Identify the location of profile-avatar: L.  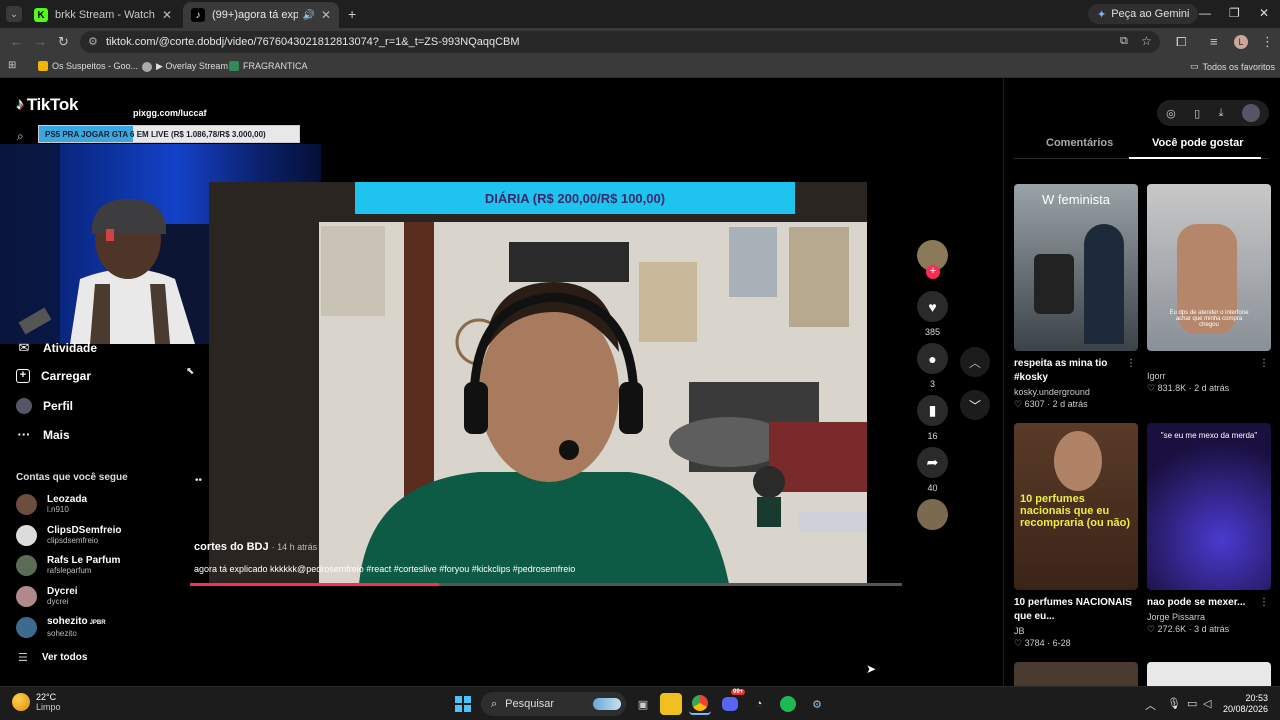
(1241, 42).